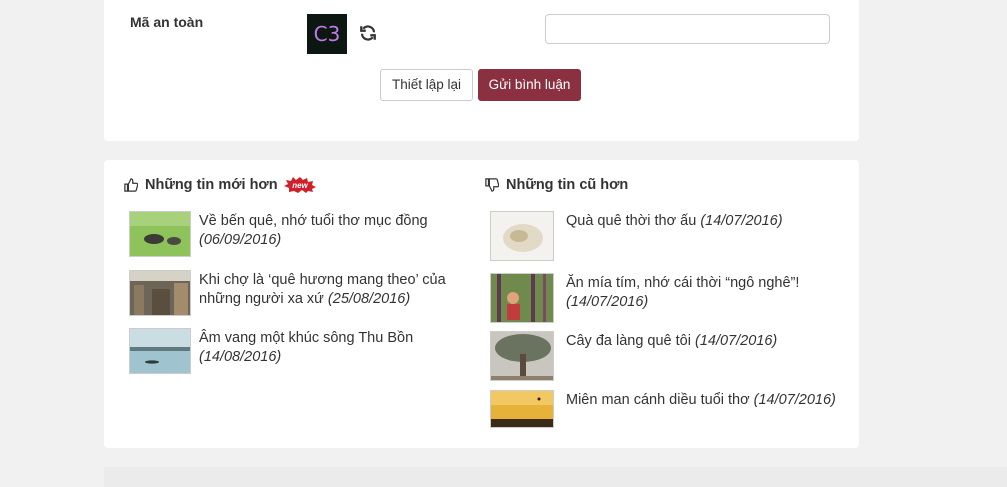 This screenshot has width=1007, height=487. I want to click on thumbs-up-icon, so click(131, 185).